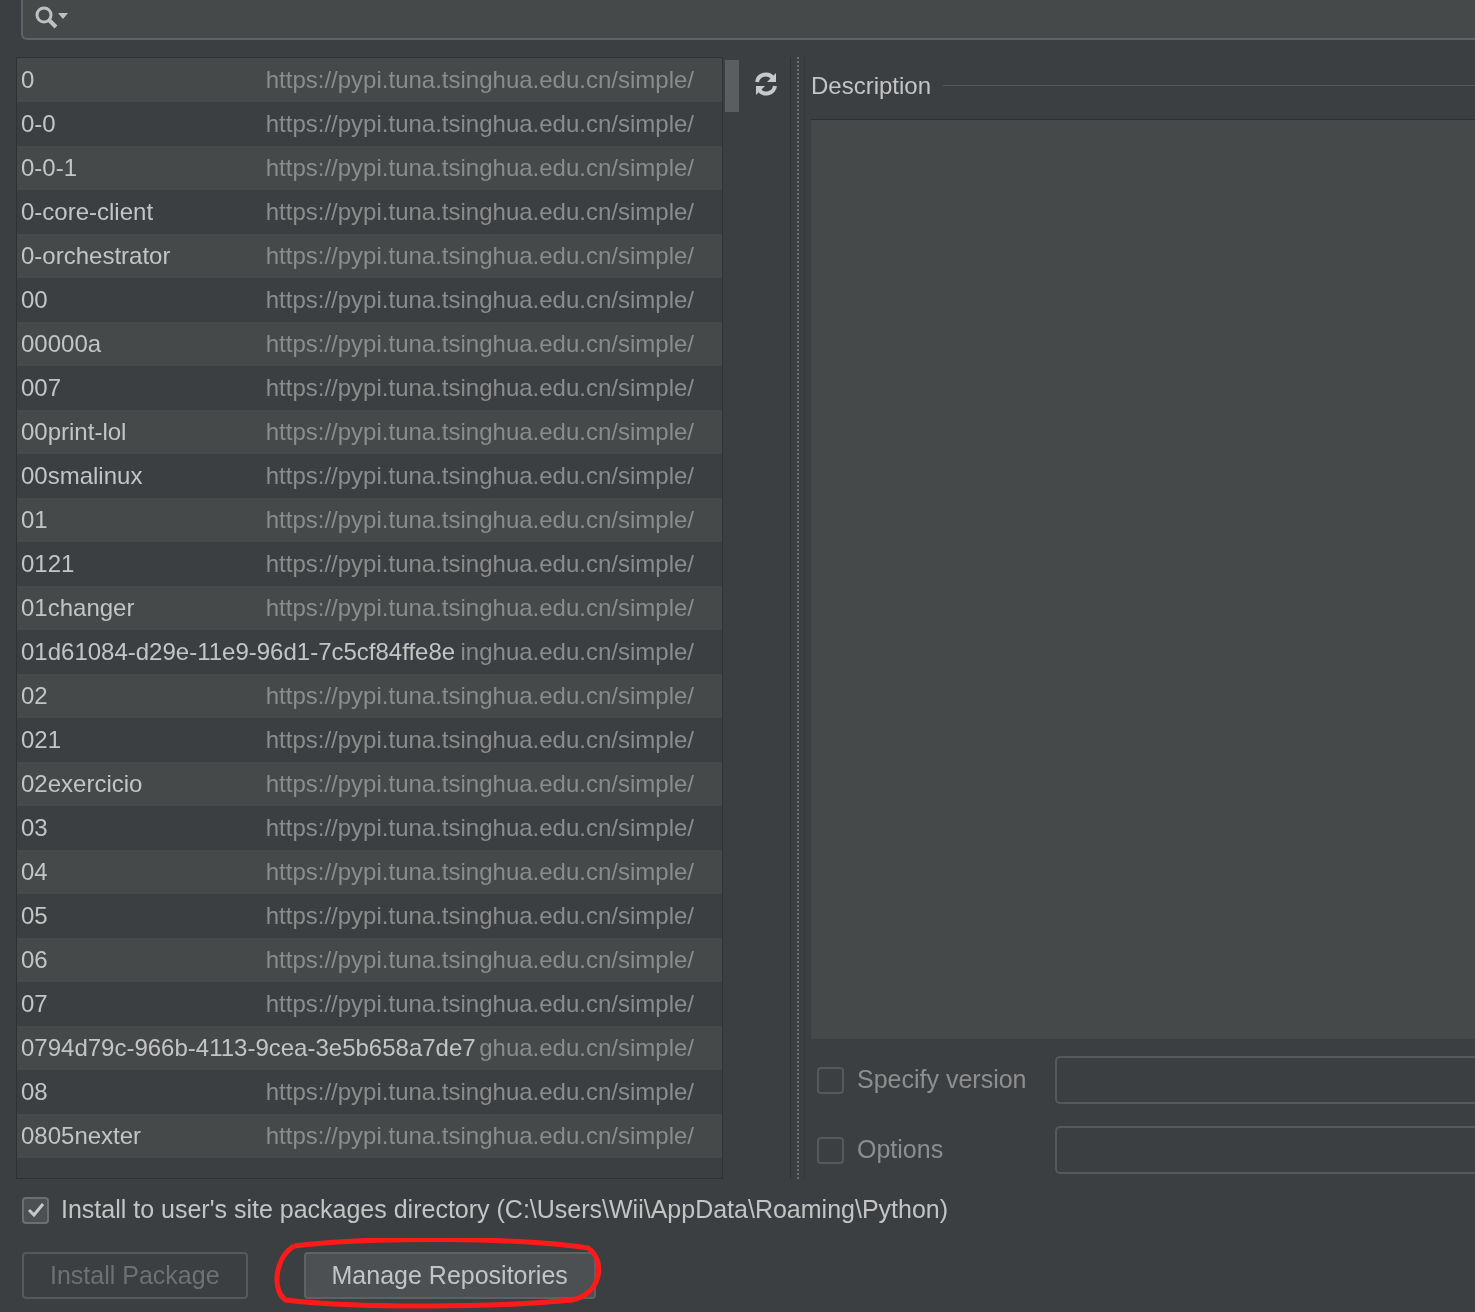 This screenshot has width=1475, height=1312. I want to click on checkmark-icon, so click(35, 1210).